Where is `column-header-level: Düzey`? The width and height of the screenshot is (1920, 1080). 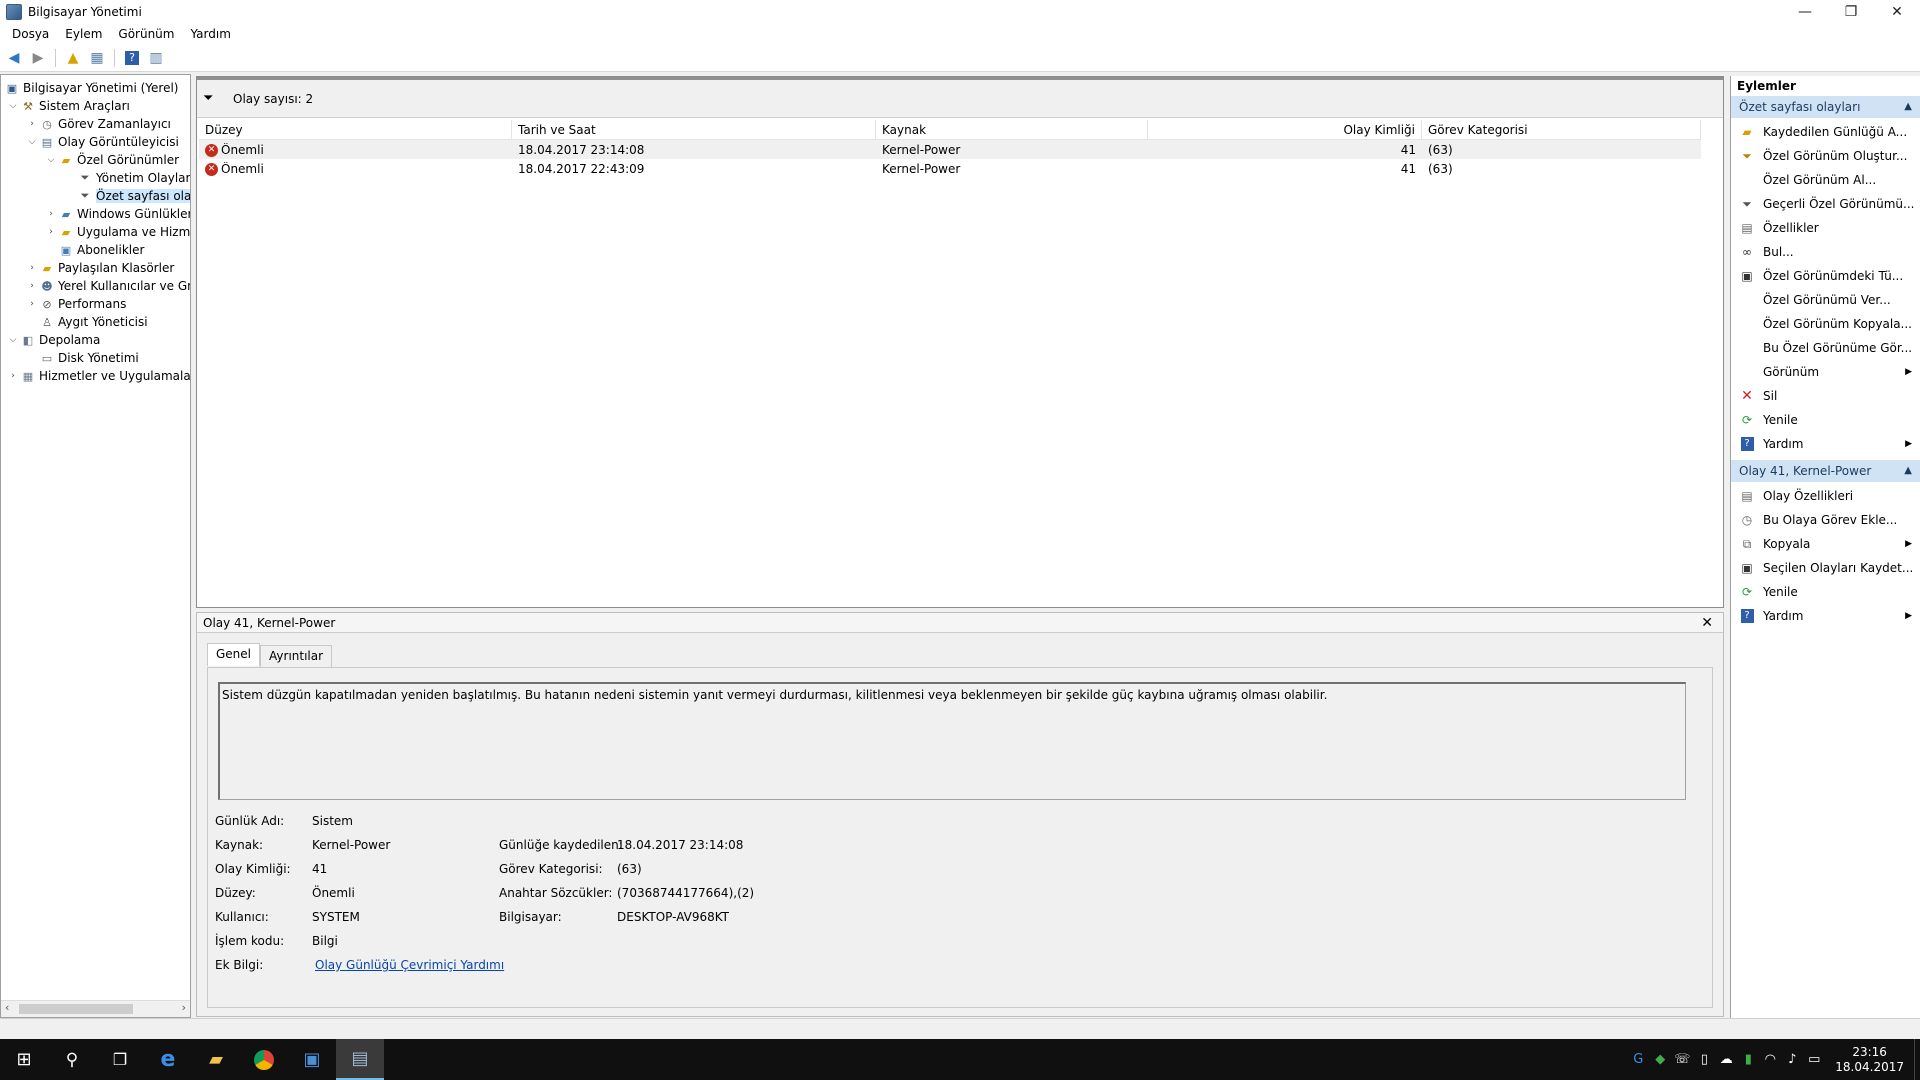 column-header-level: Düzey is located at coordinates (355, 129).